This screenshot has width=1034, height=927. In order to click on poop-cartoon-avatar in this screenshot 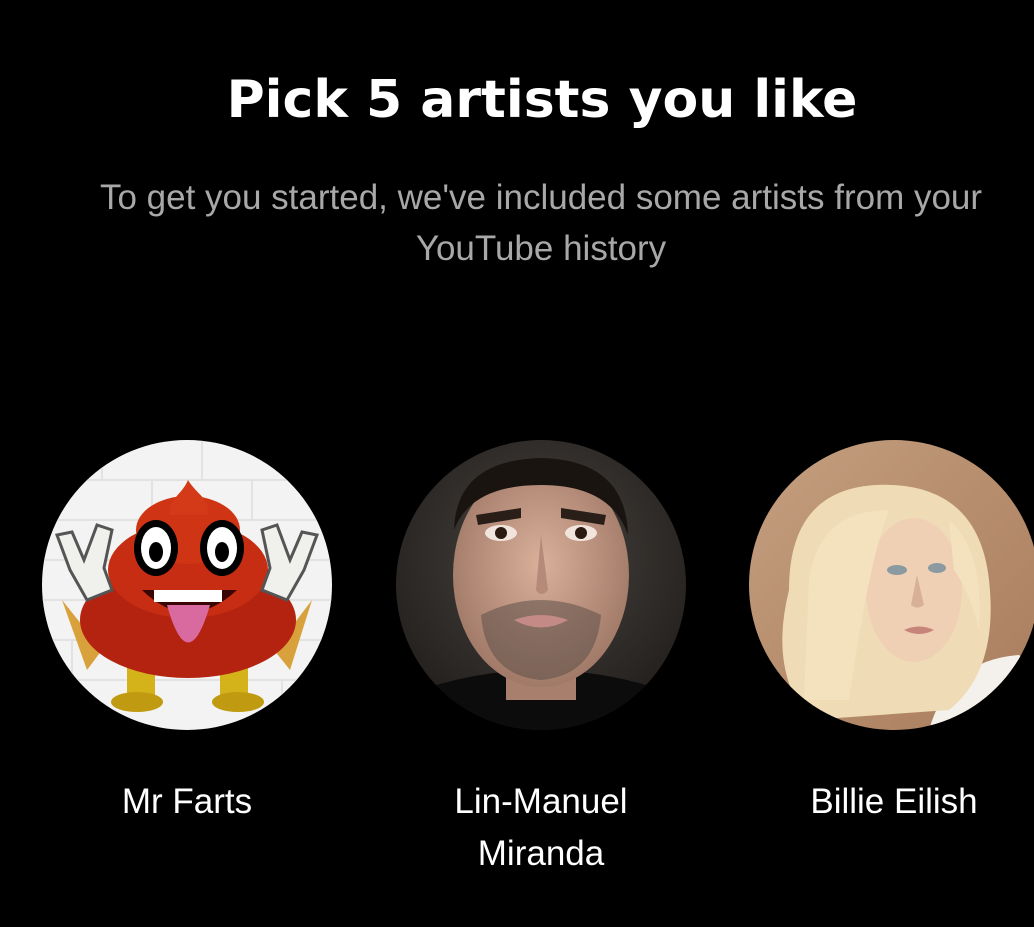, I will do `click(187, 585)`.